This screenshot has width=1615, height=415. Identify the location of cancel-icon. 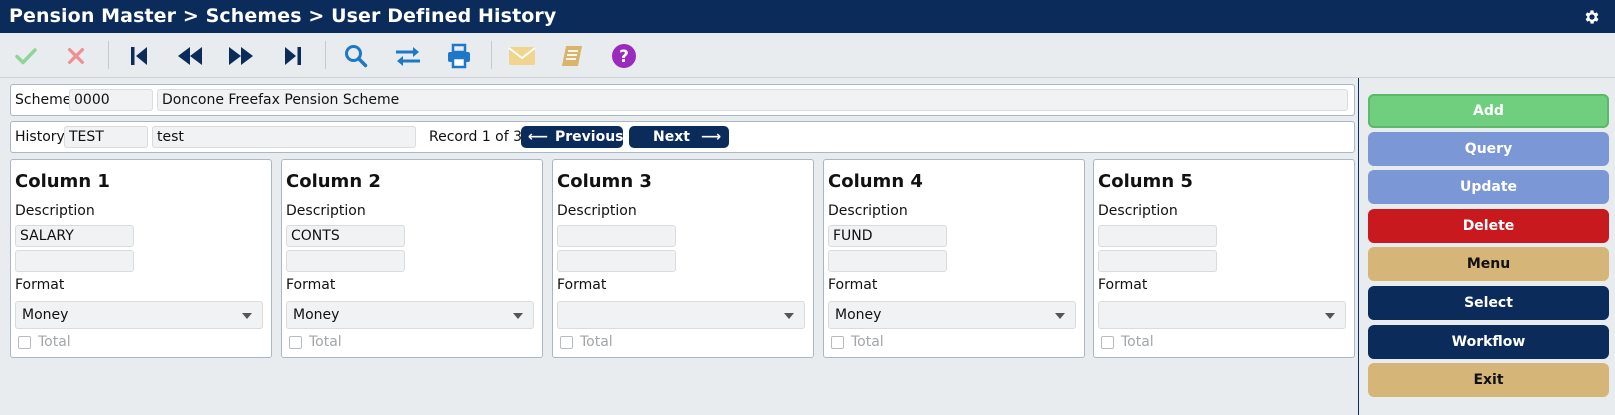
(76, 56).